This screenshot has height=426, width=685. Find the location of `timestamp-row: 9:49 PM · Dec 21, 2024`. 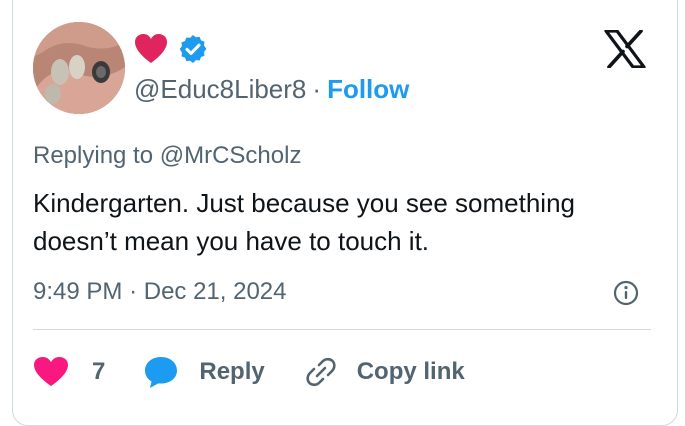

timestamp-row: 9:49 PM · Dec 21, 2024 is located at coordinates (160, 292).